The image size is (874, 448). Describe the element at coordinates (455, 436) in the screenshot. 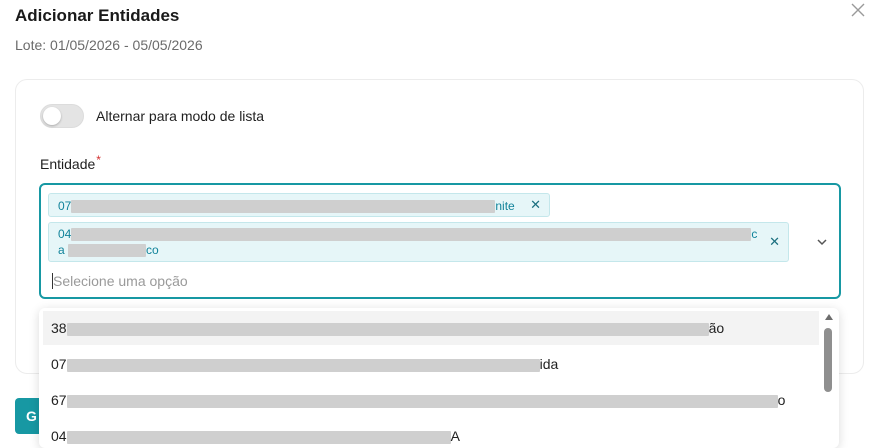

I see `option-suffix: A` at that location.